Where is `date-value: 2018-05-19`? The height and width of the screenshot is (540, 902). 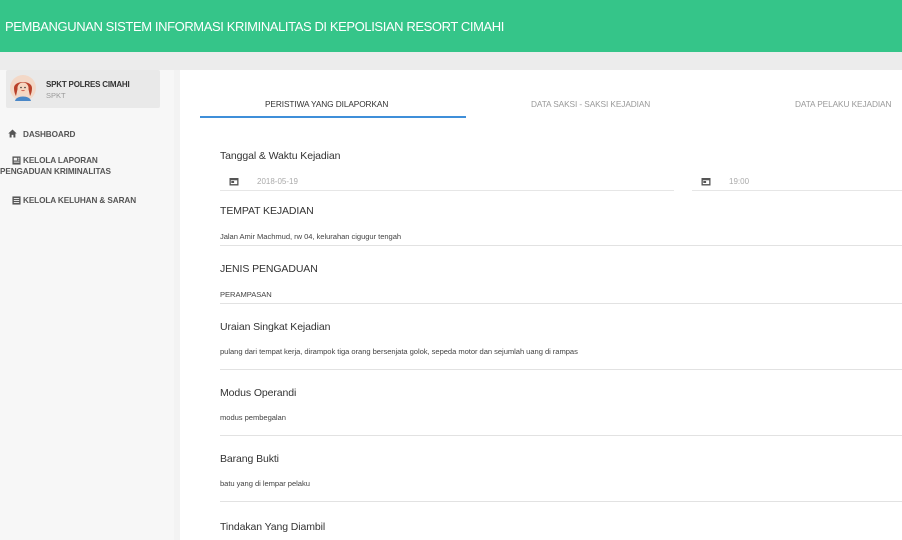
date-value: 2018-05-19 is located at coordinates (277, 181).